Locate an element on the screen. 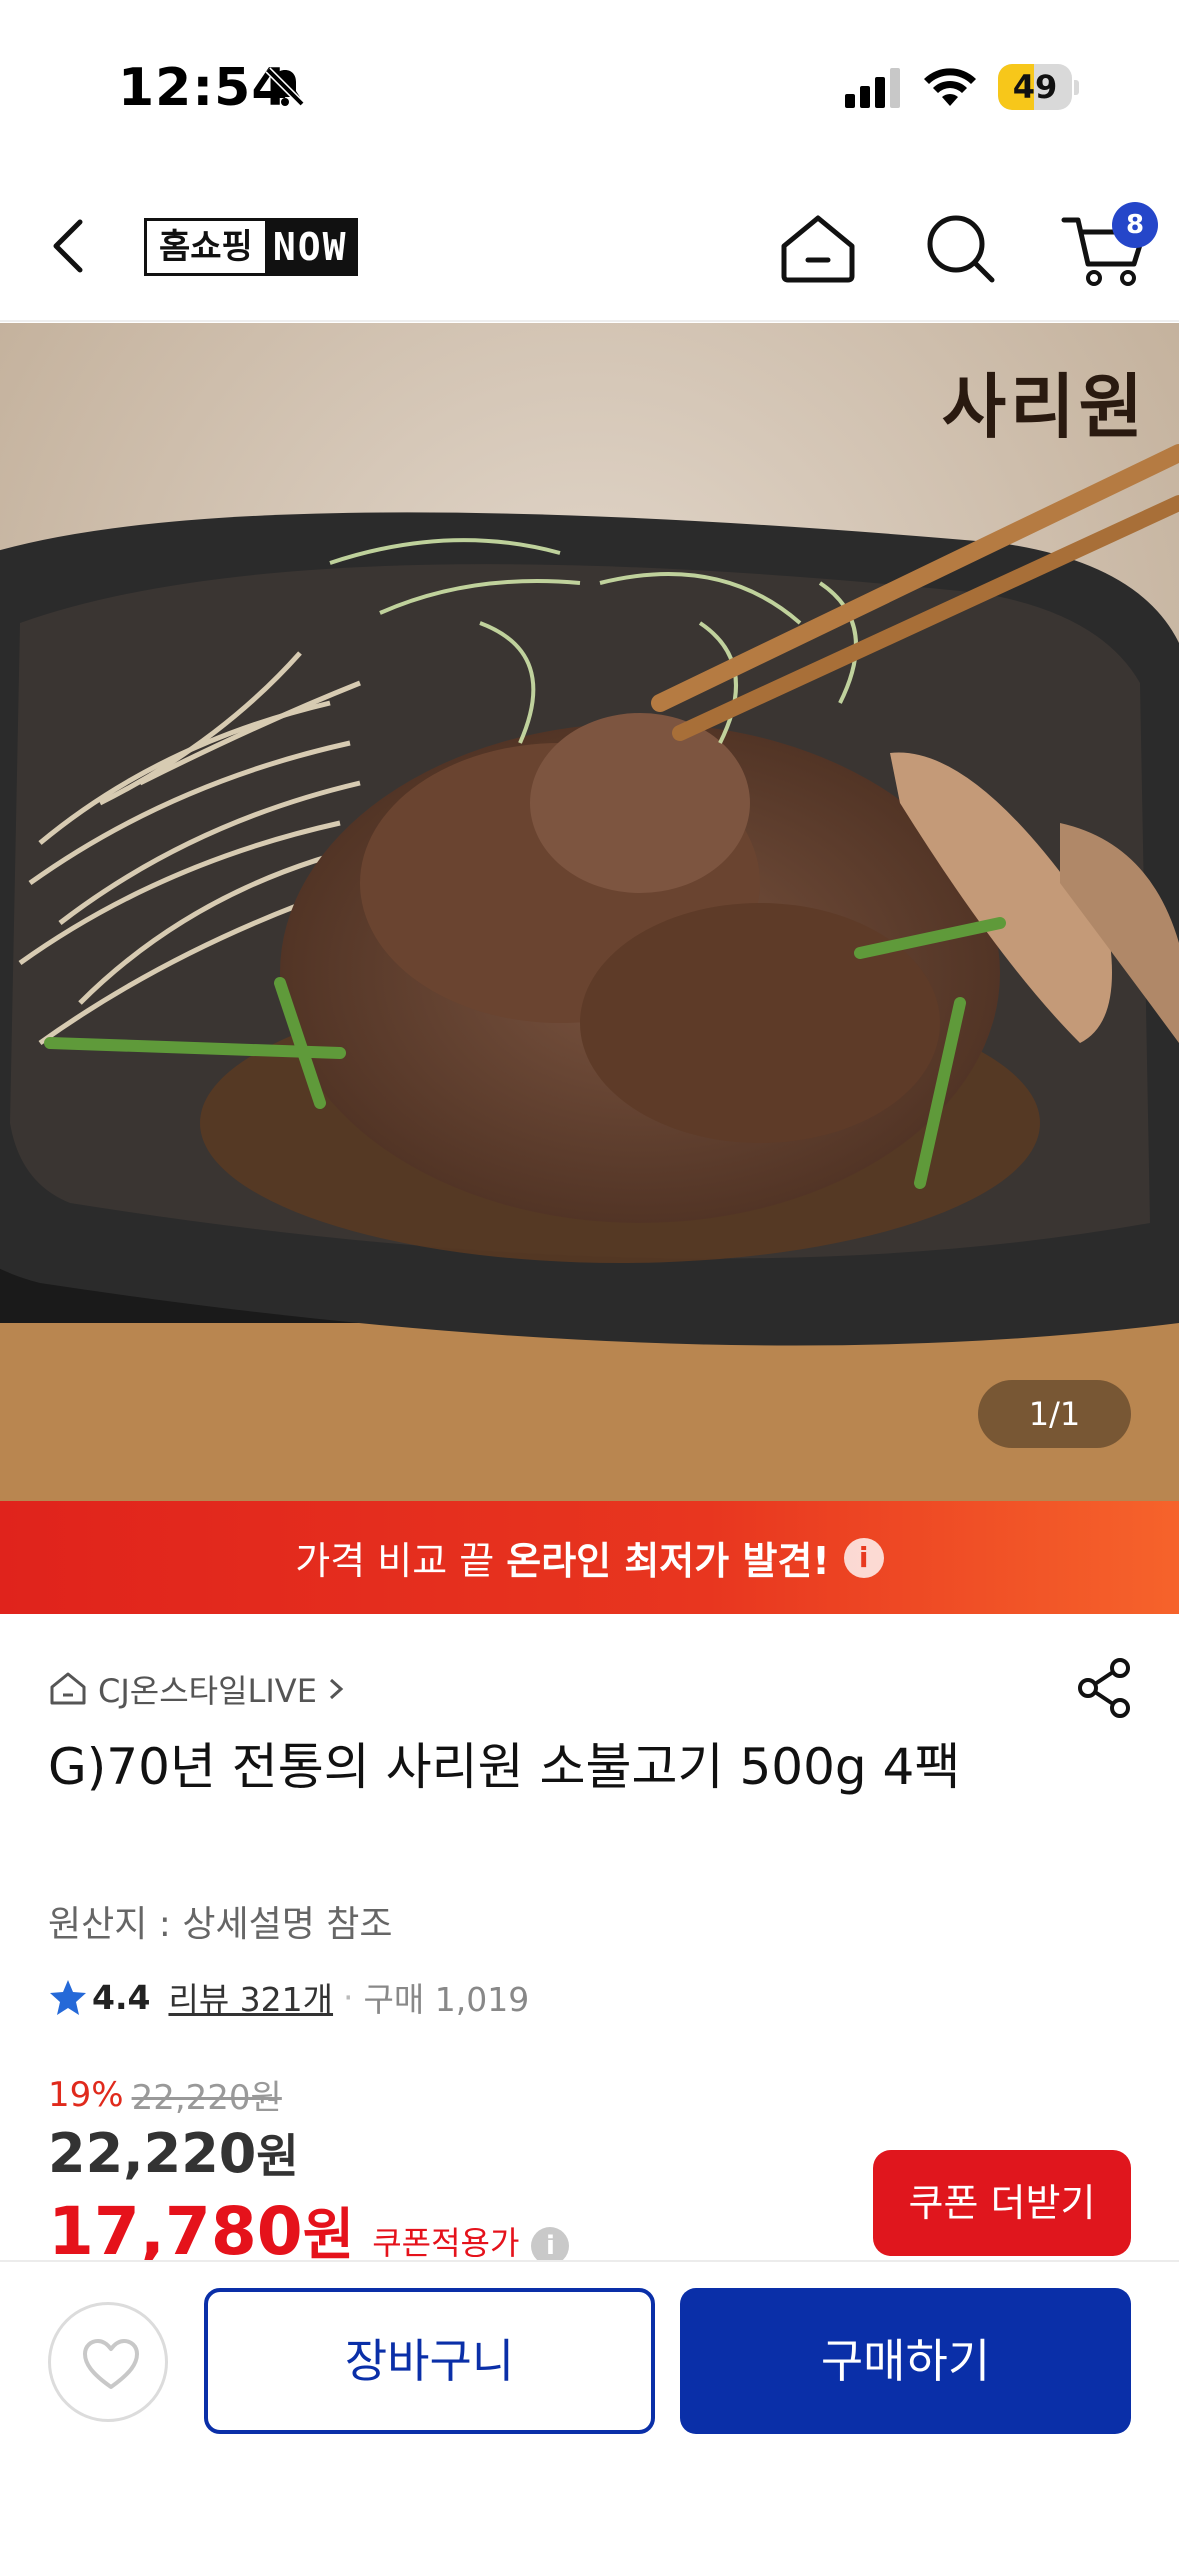 Image resolution: width=1179 pixels, height=2556 pixels. discount-rate: 19% is located at coordinates (86, 2094).